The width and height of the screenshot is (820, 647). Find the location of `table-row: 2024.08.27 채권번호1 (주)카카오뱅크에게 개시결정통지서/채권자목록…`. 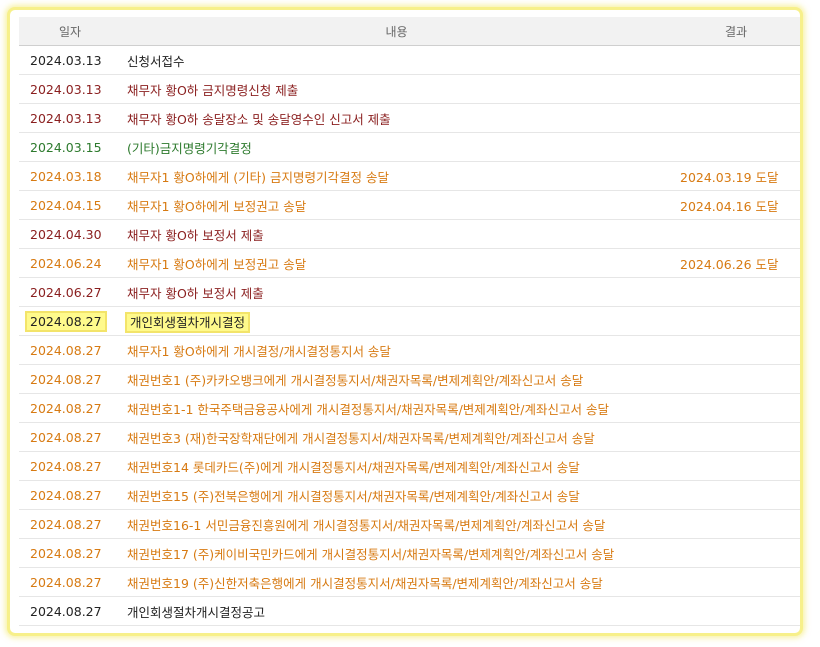

table-row: 2024.08.27 채권번호1 (주)카카오뱅크에게 개시결정통지서/채권자목록… is located at coordinates (409, 379).